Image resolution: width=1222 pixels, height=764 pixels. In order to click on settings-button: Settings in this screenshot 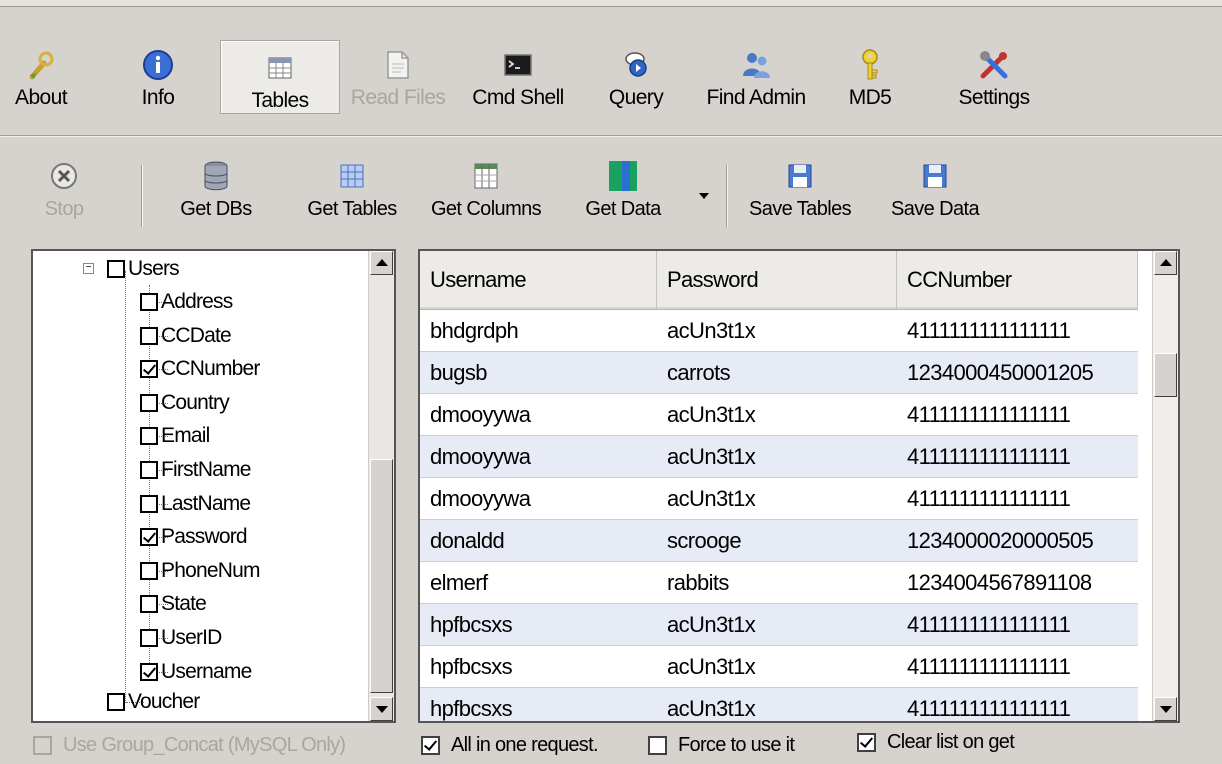, I will do `click(994, 77)`.